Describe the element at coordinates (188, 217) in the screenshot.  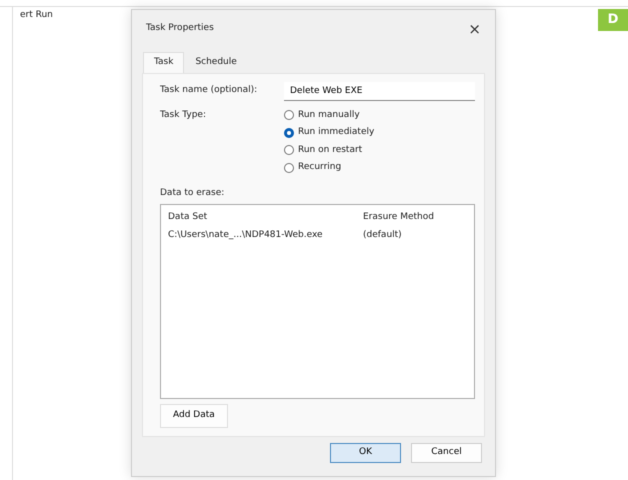
I see `column-header: Data Set` at that location.